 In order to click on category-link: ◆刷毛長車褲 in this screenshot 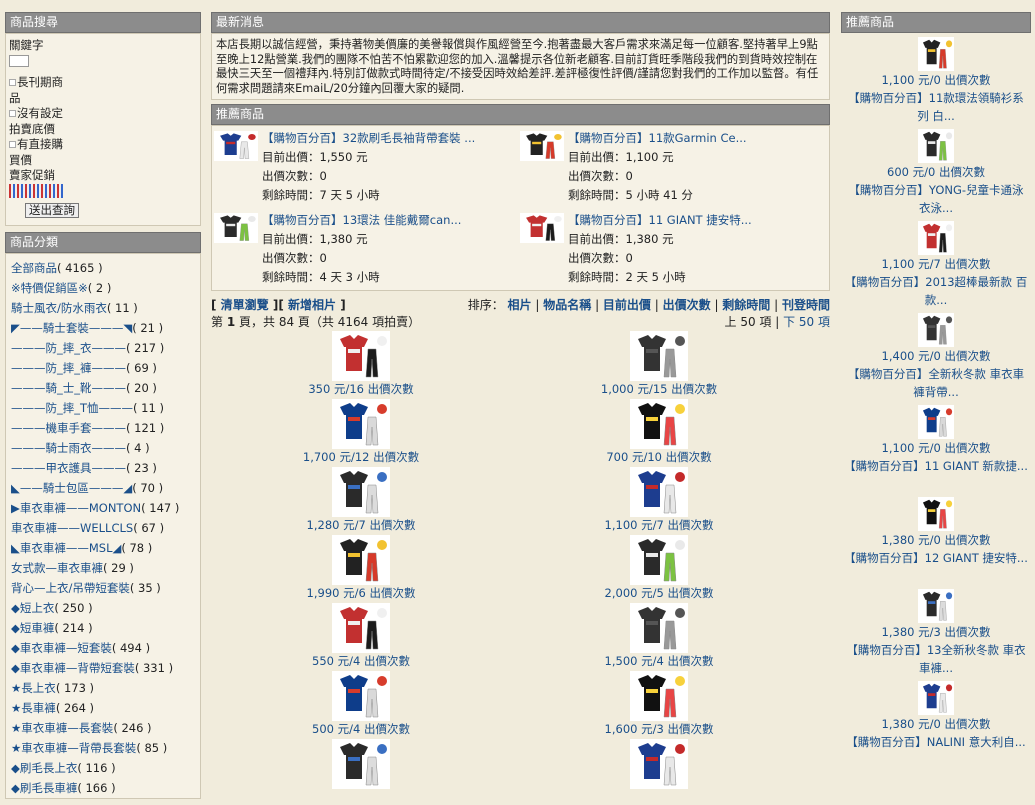, I will do `click(44, 788)`.